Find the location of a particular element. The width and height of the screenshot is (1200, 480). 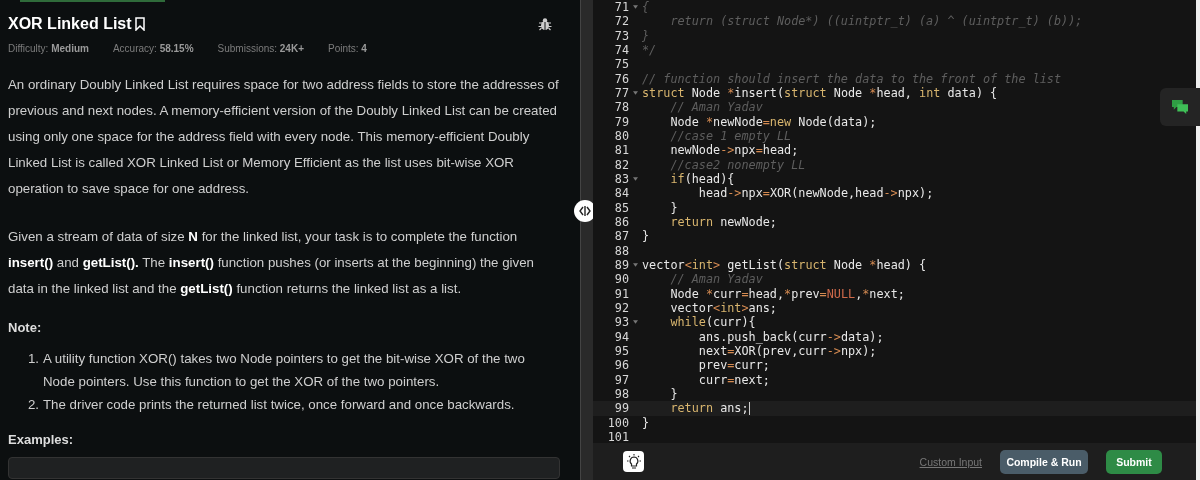

line-number: 88 is located at coordinates (621, 250).